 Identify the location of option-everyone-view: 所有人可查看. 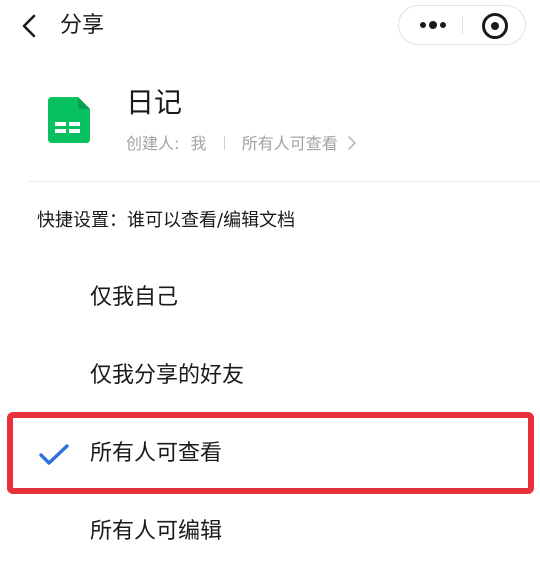
(270, 455).